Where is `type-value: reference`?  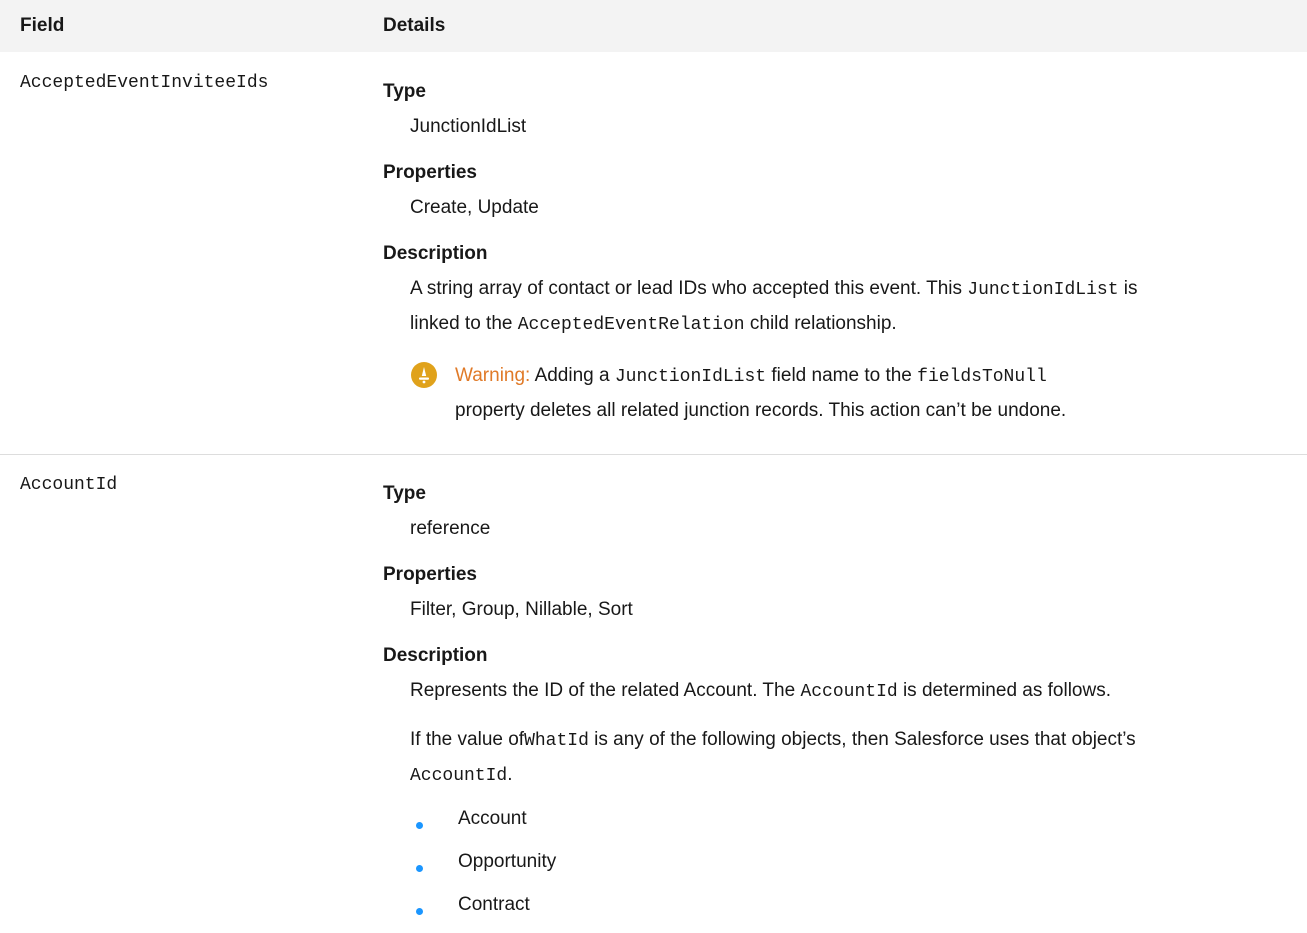
type-value: reference is located at coordinates (450, 528).